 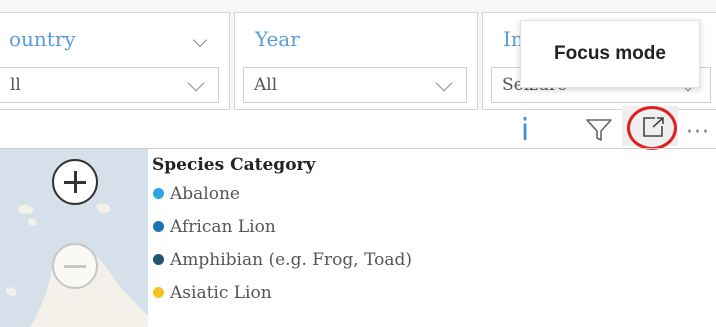 I want to click on legend-label: Abalone, so click(x=205, y=193).